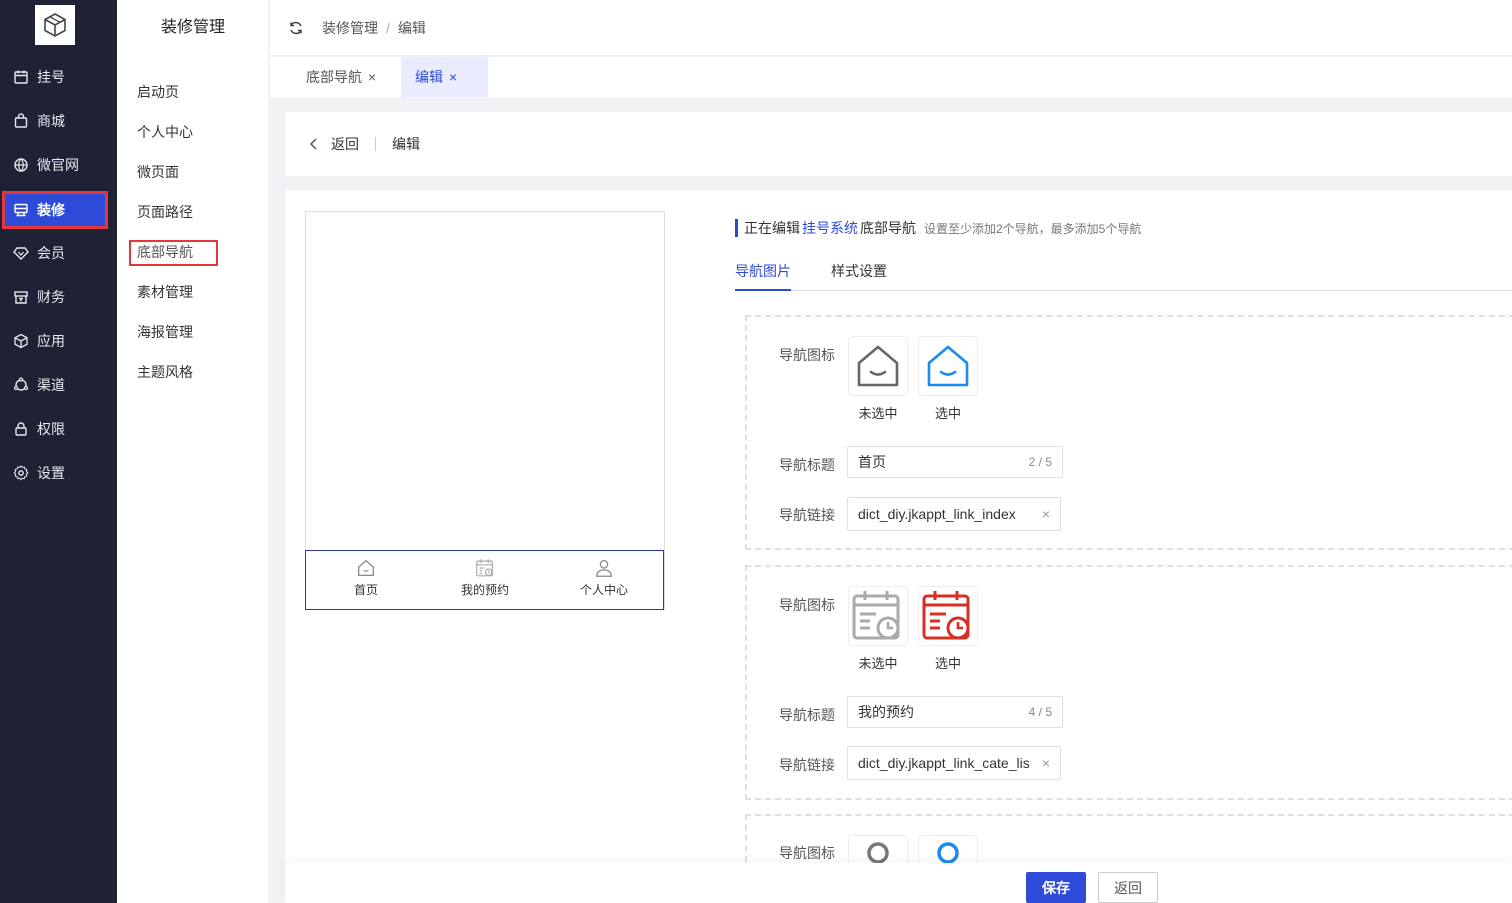  Describe the element at coordinates (891, 28) in the screenshot. I see `top-header: 装修管理 / 编辑` at that location.